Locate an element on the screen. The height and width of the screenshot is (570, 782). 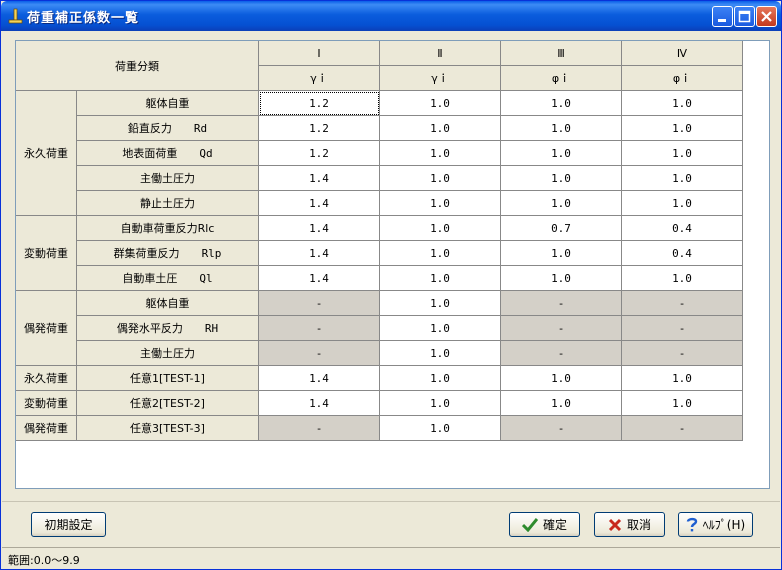
title-bar: 荷重補正係数一覧 is located at coordinates (391, 16).